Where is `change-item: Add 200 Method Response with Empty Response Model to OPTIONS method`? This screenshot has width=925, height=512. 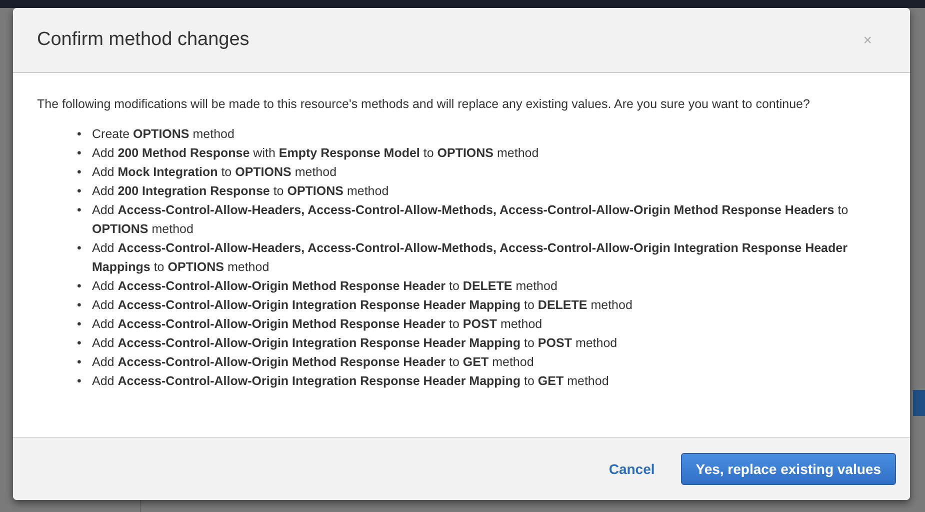
change-item: Add 200 Method Response with Empty Response Model to OPTIONS method is located at coordinates (315, 153).